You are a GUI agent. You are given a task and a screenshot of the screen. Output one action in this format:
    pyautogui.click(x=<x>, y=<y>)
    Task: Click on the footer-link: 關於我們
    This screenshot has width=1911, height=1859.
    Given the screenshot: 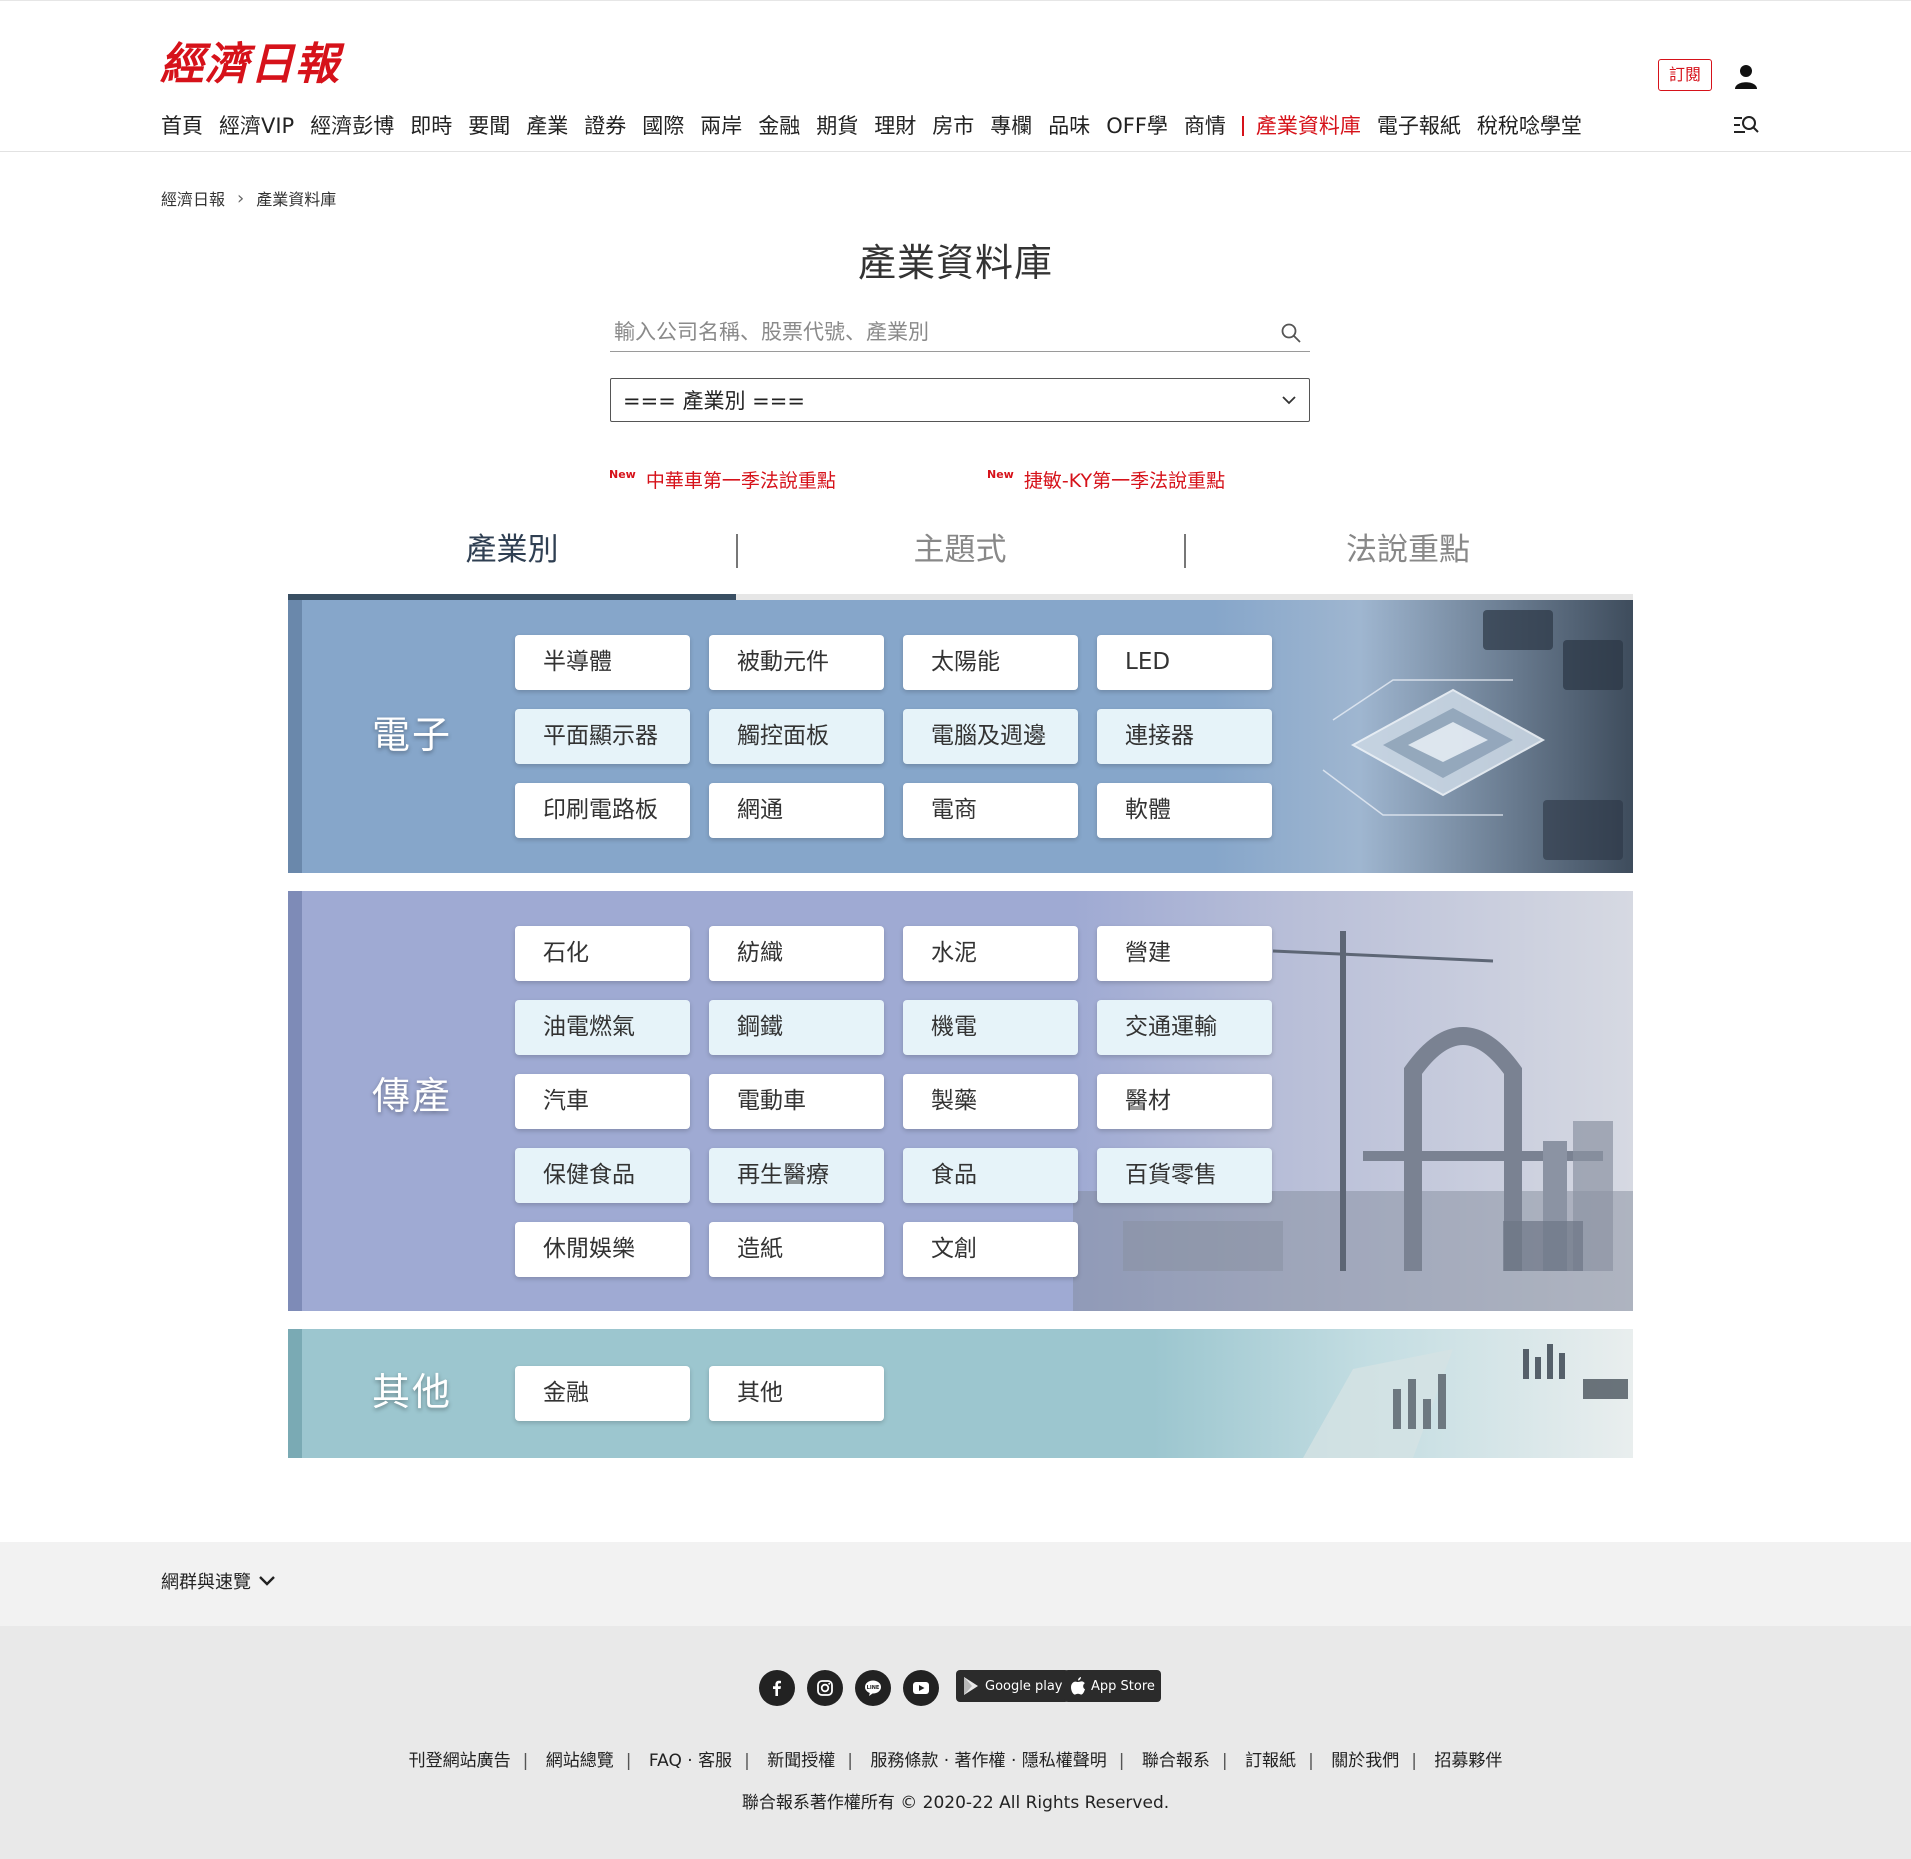 What is the action you would take?
    pyautogui.click(x=1365, y=1761)
    